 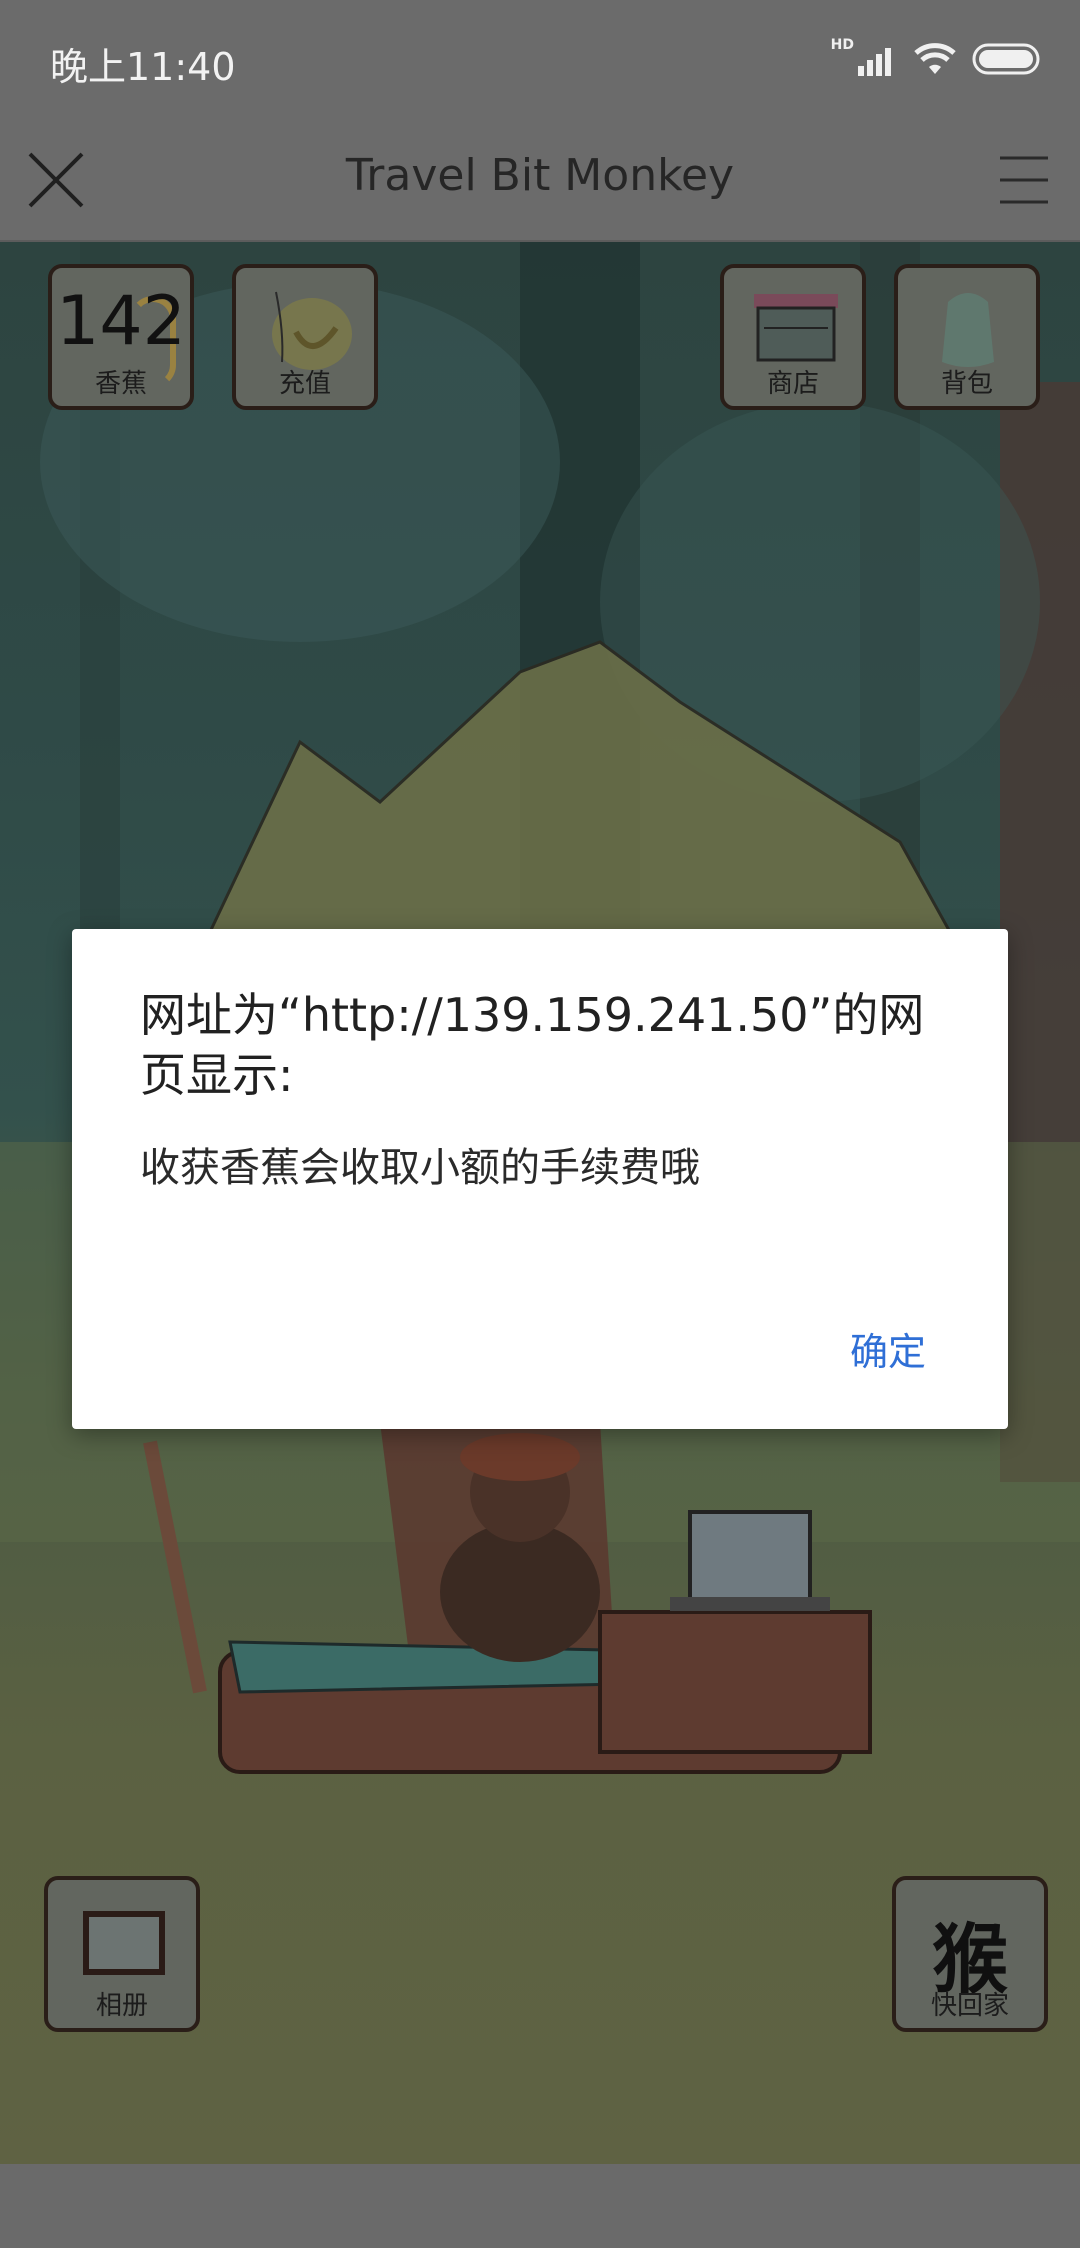 What do you see at coordinates (540, 2206) in the screenshot?
I see `bottom-bar` at bounding box center [540, 2206].